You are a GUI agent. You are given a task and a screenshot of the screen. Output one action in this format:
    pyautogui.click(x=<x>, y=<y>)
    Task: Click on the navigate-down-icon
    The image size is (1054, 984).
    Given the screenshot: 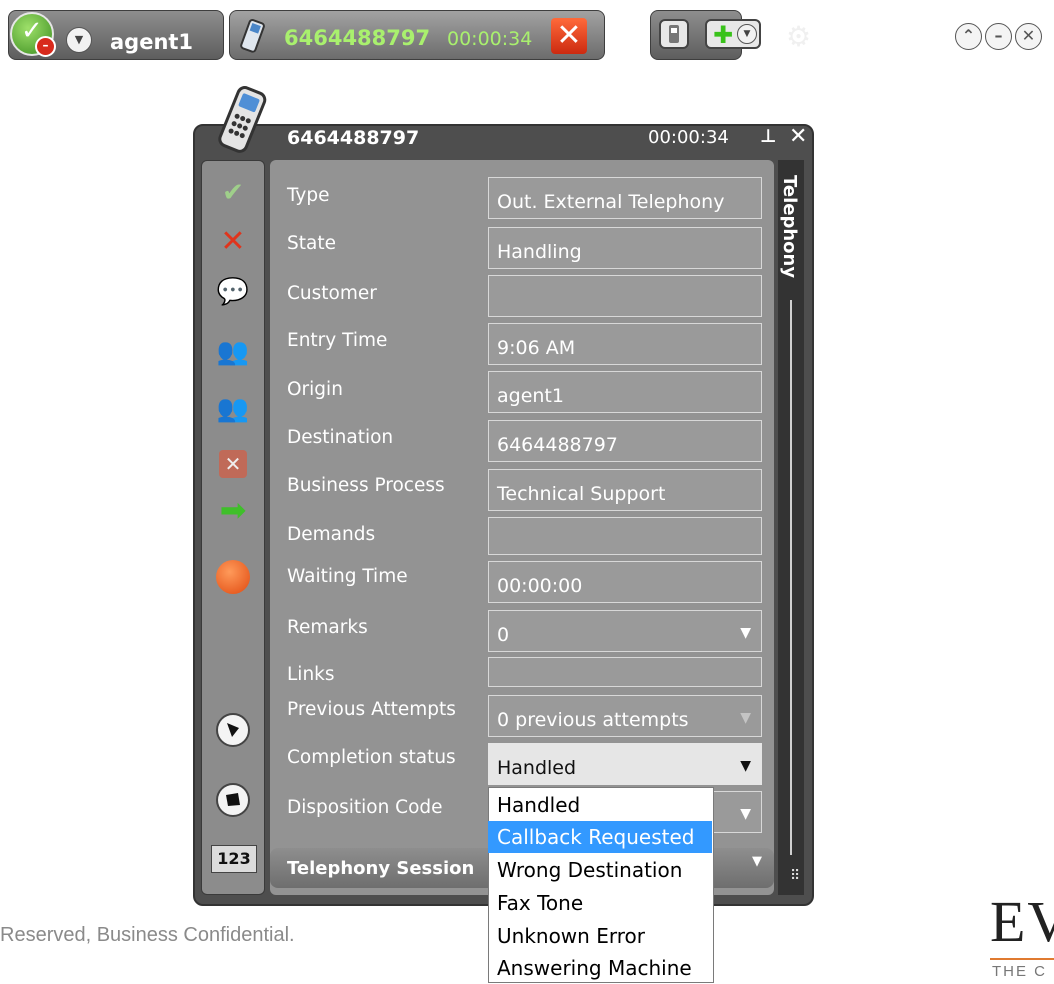 What is the action you would take?
    pyautogui.click(x=233, y=800)
    